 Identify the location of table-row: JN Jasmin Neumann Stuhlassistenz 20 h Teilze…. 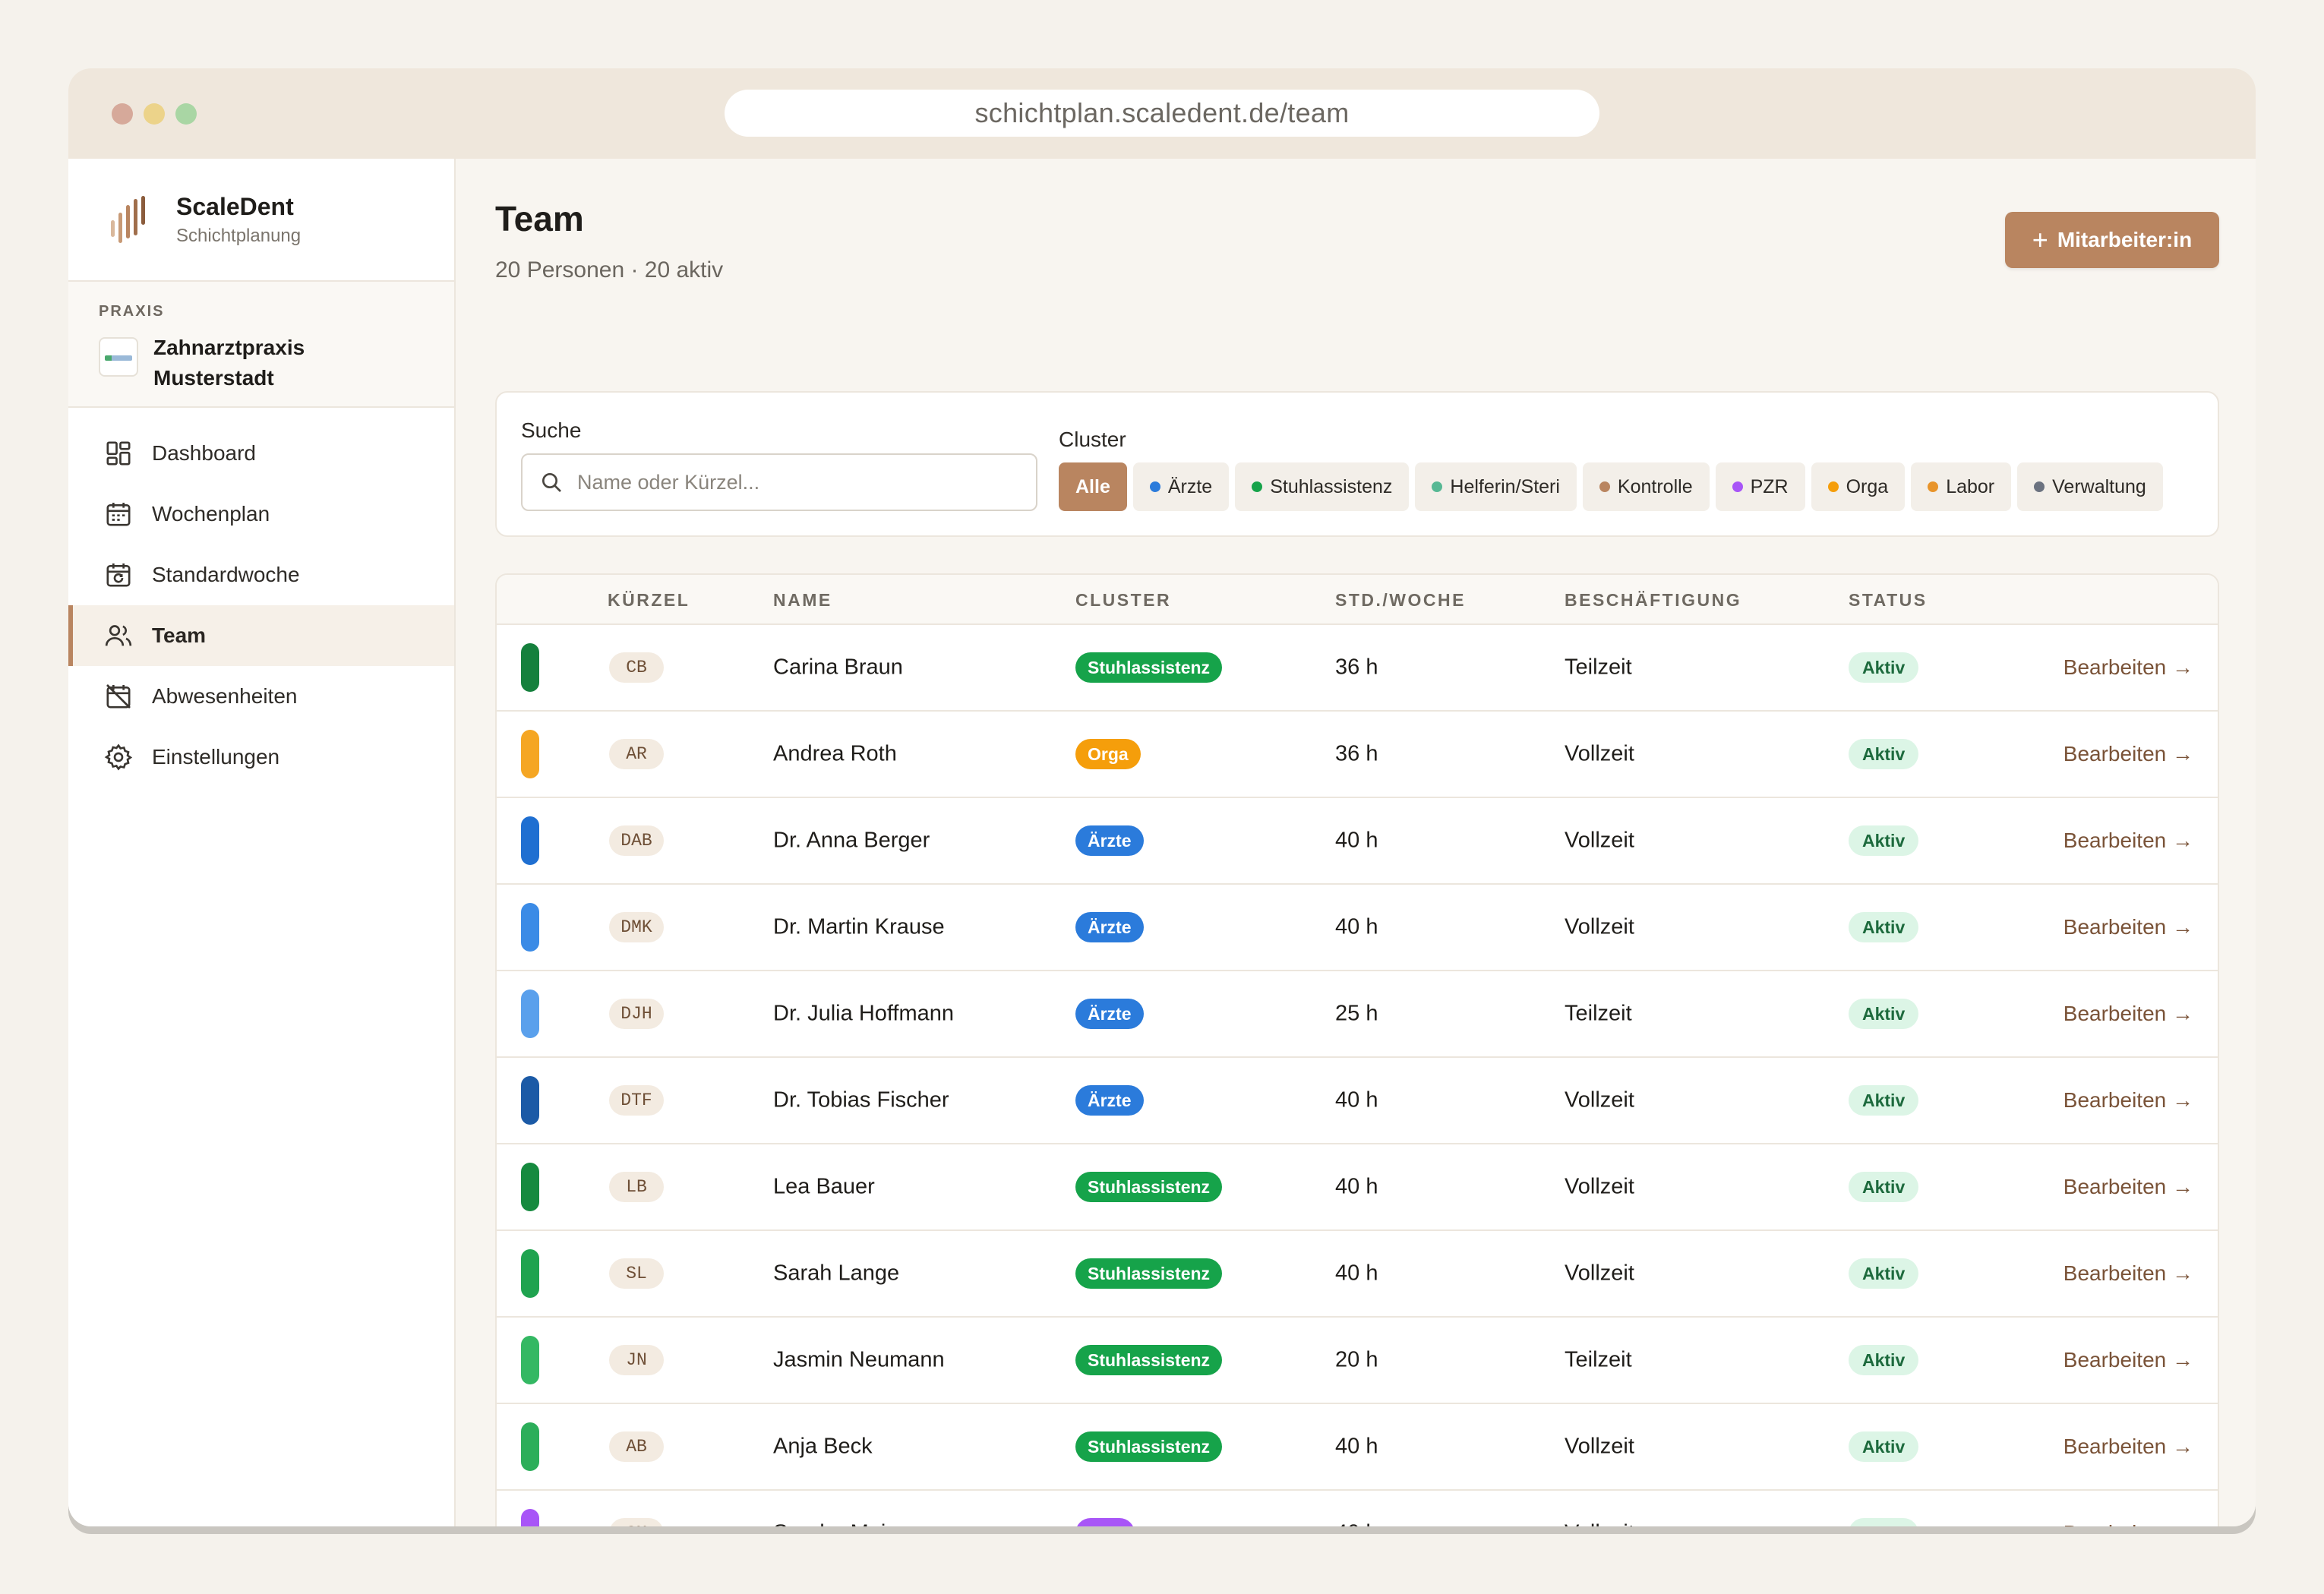
(1357, 1361).